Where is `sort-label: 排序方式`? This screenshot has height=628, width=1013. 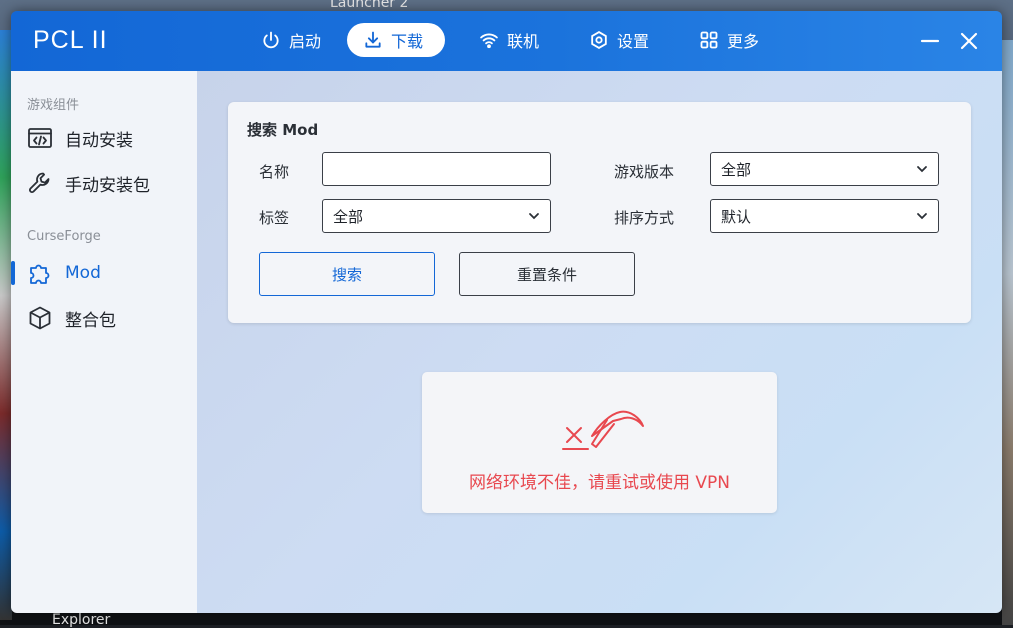
sort-label: 排序方式 is located at coordinates (644, 218).